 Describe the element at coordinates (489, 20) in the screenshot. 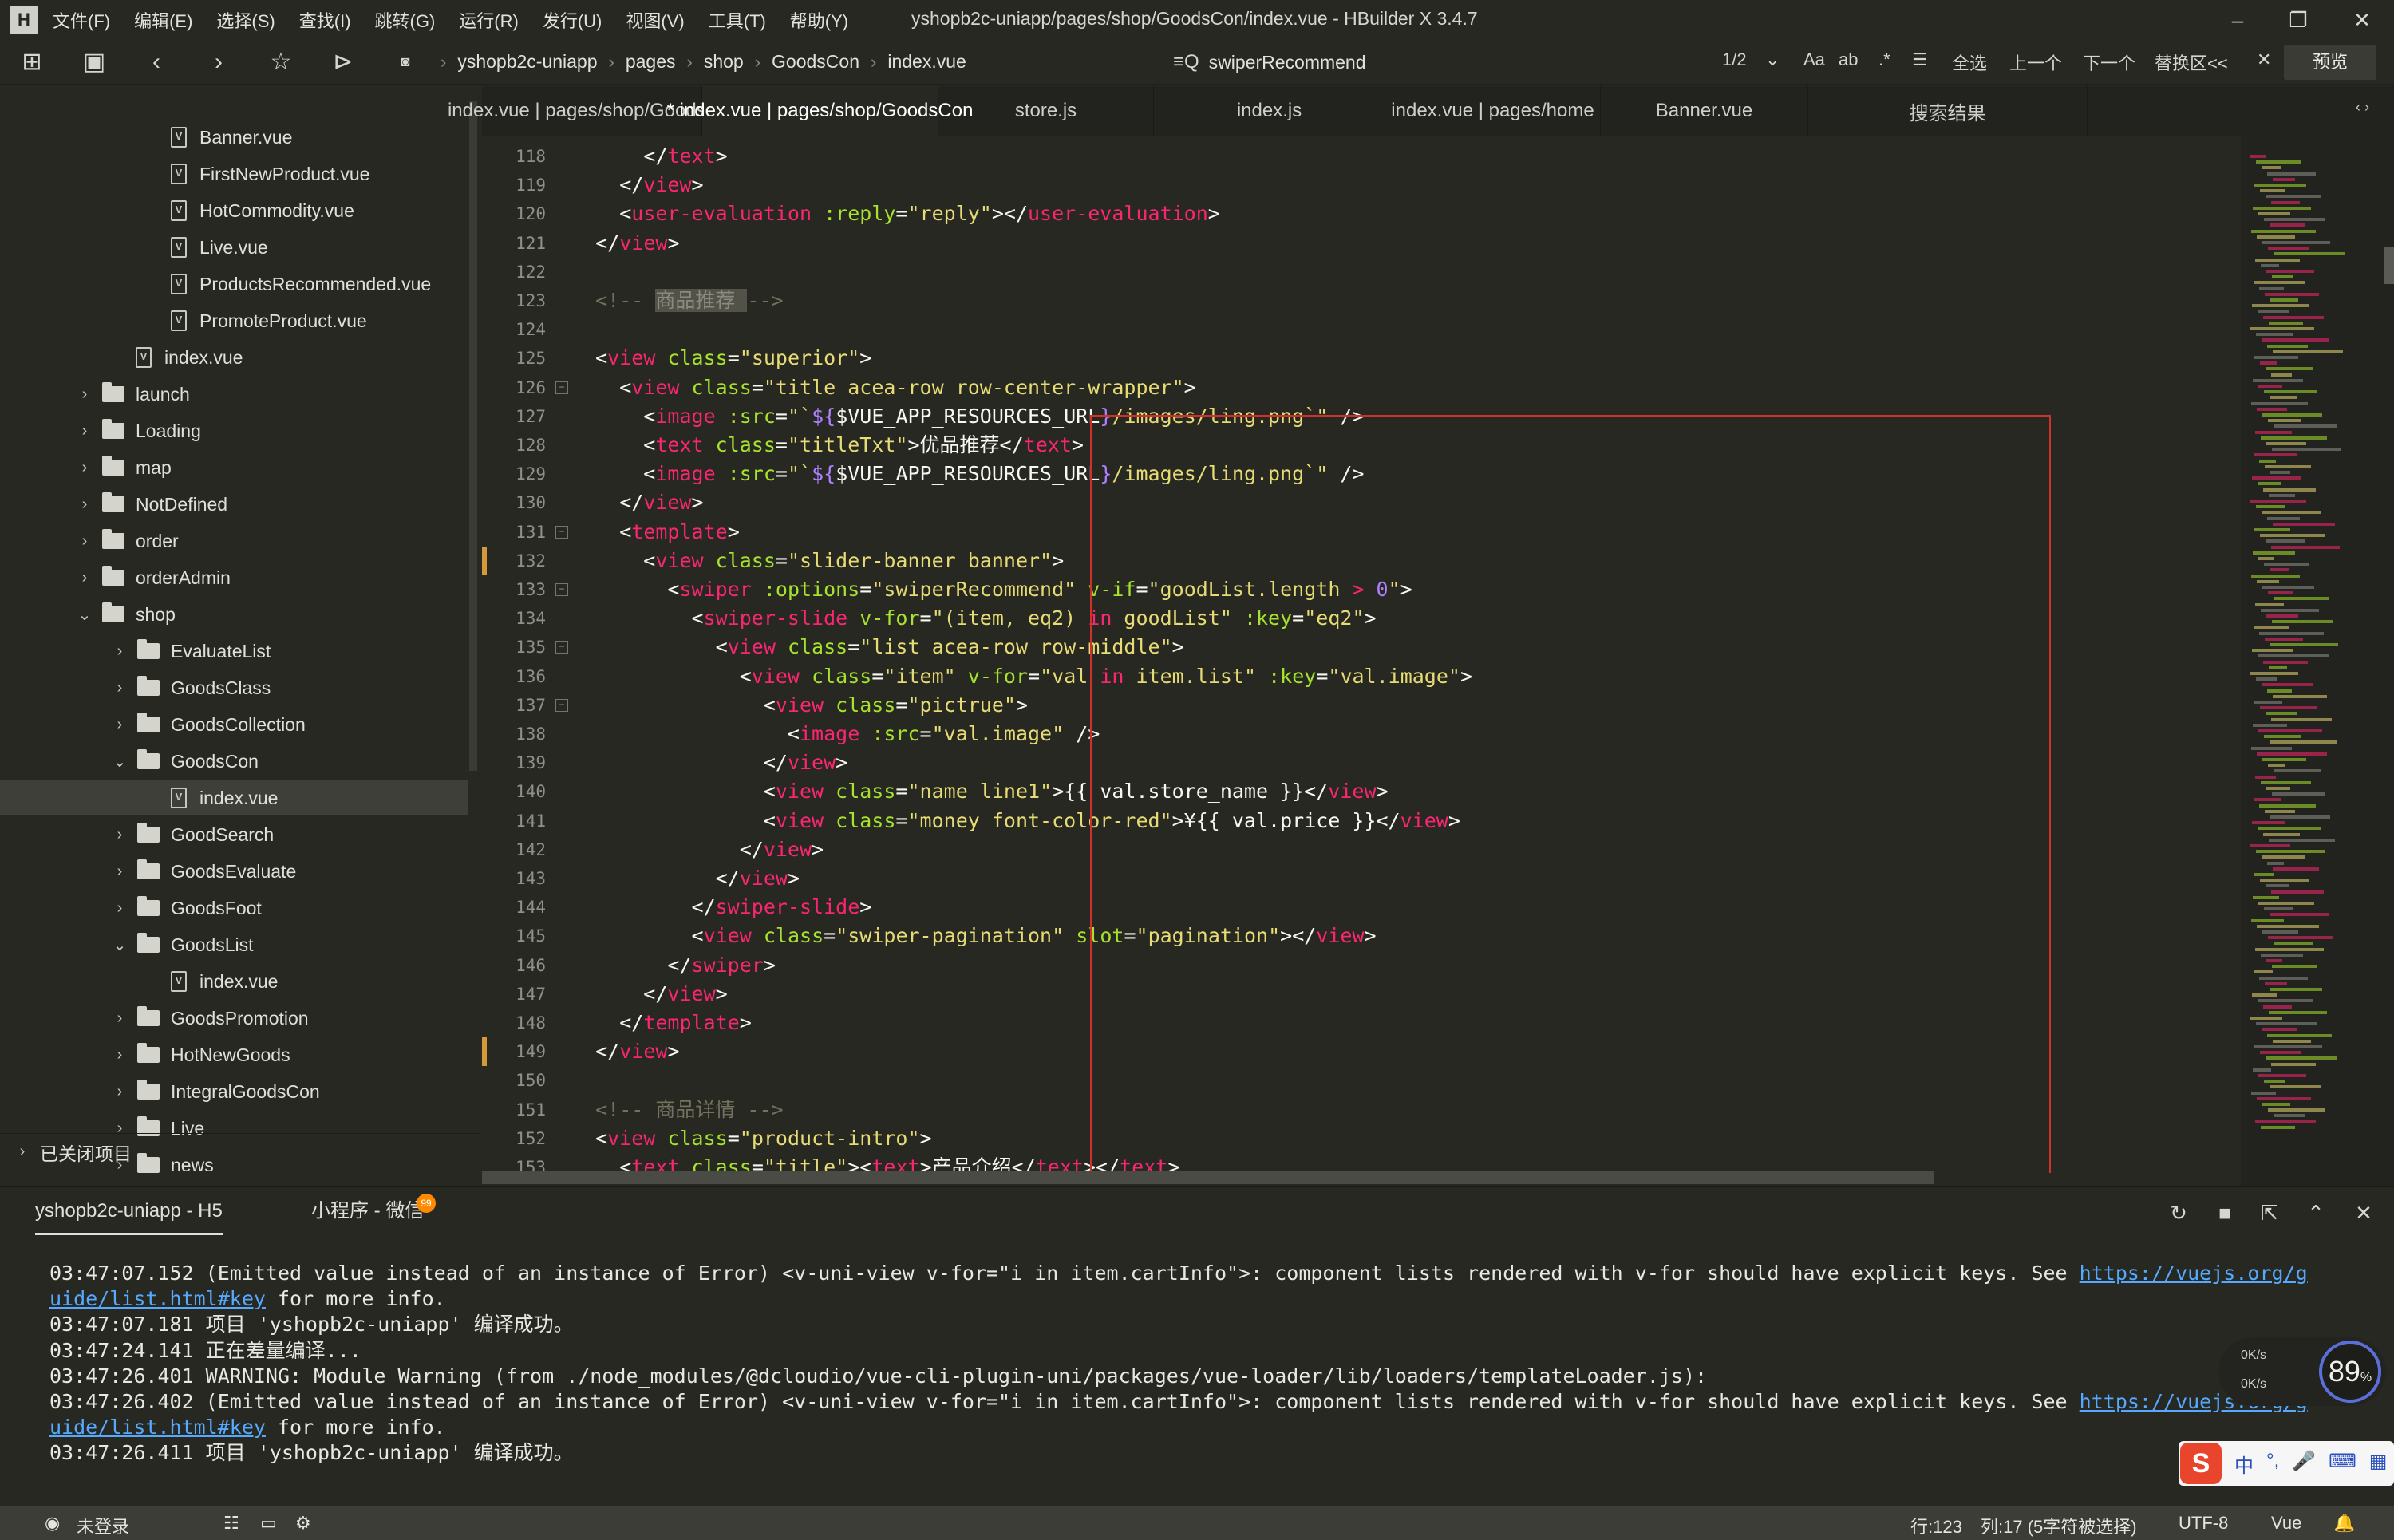

I see `menu-item: 运行(R)` at that location.